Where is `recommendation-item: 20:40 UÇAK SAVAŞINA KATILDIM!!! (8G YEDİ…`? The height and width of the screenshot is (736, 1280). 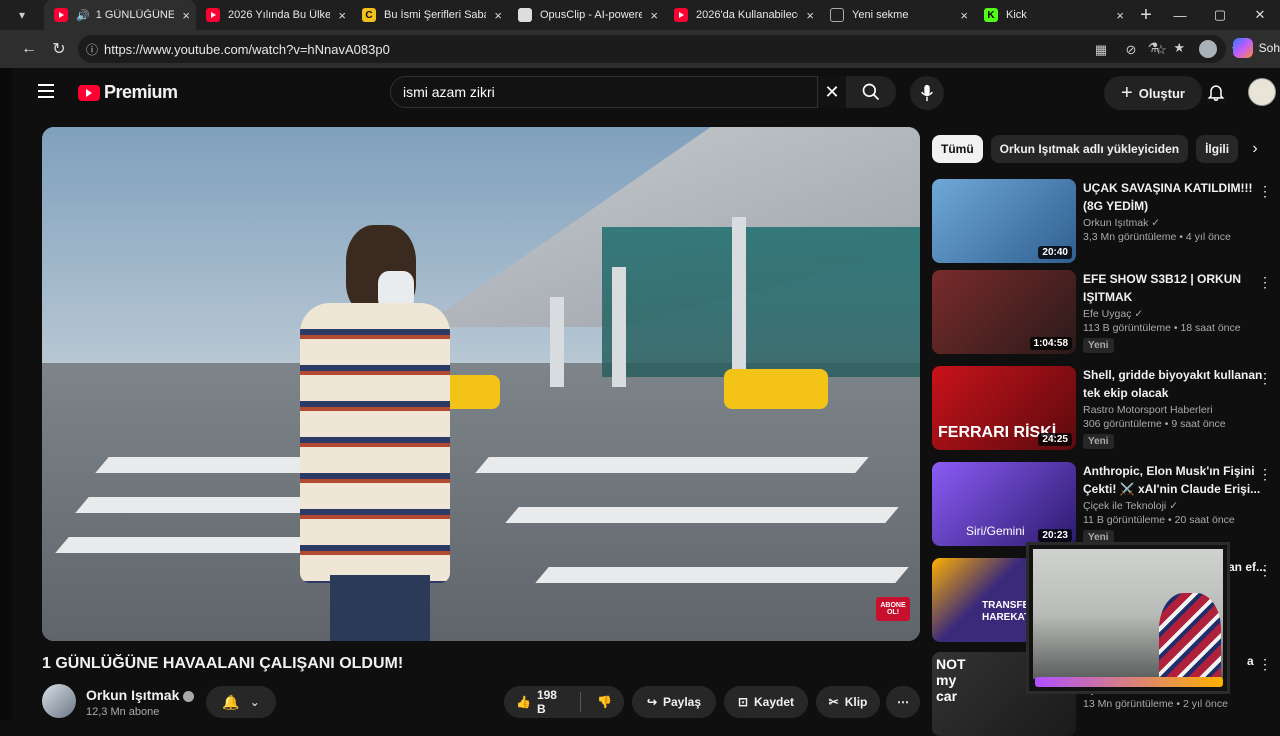 recommendation-item: 20:40 UÇAK SAVAŞINA KATILDIM!!! (8G YEDİ… is located at coordinates (1104, 223).